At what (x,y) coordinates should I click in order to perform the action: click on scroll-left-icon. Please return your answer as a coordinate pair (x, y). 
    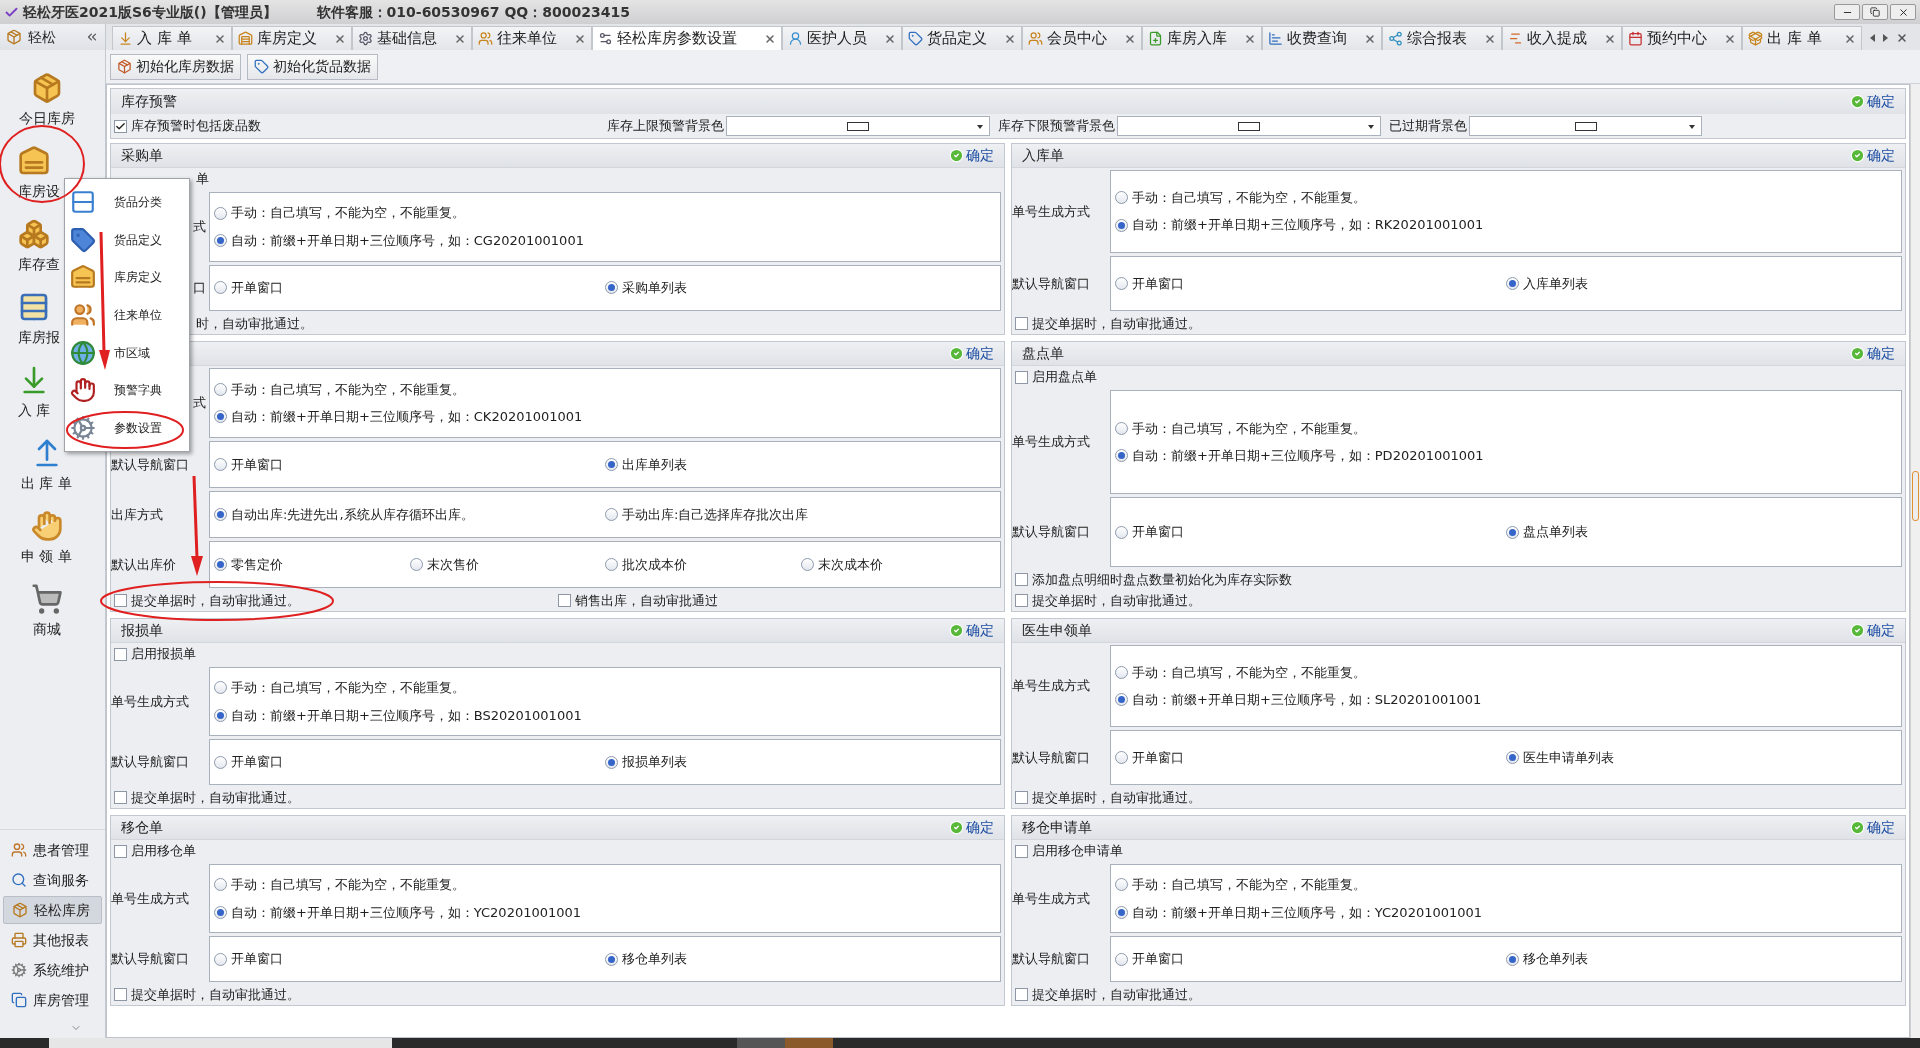
    Looking at the image, I should click on (1872, 38).